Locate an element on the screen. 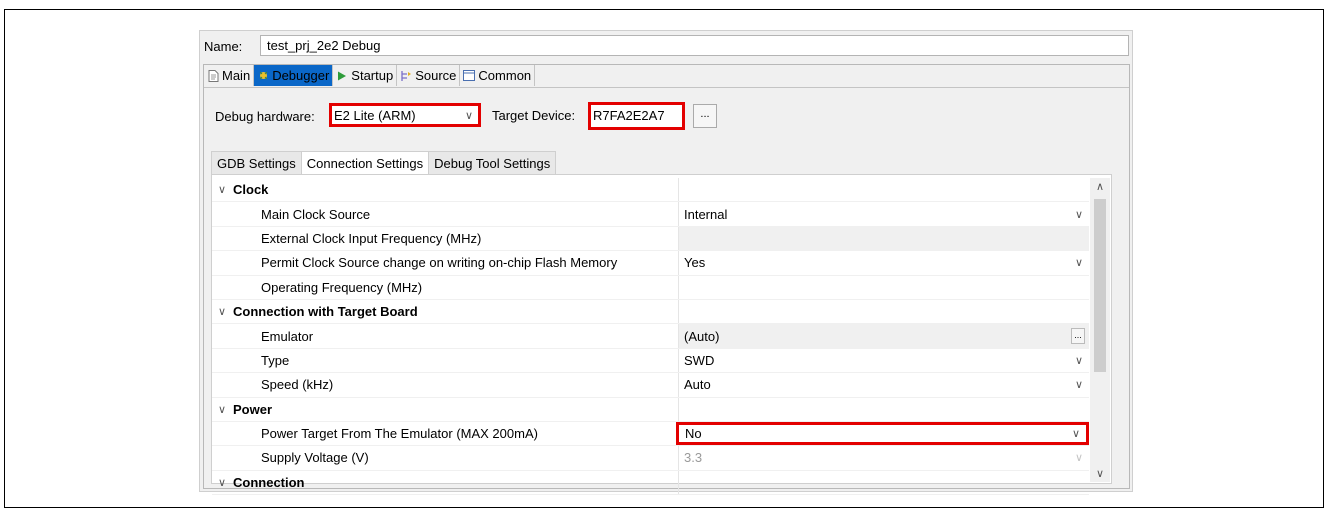  name-input: test_prj_2e2 Debug is located at coordinates (694, 45).